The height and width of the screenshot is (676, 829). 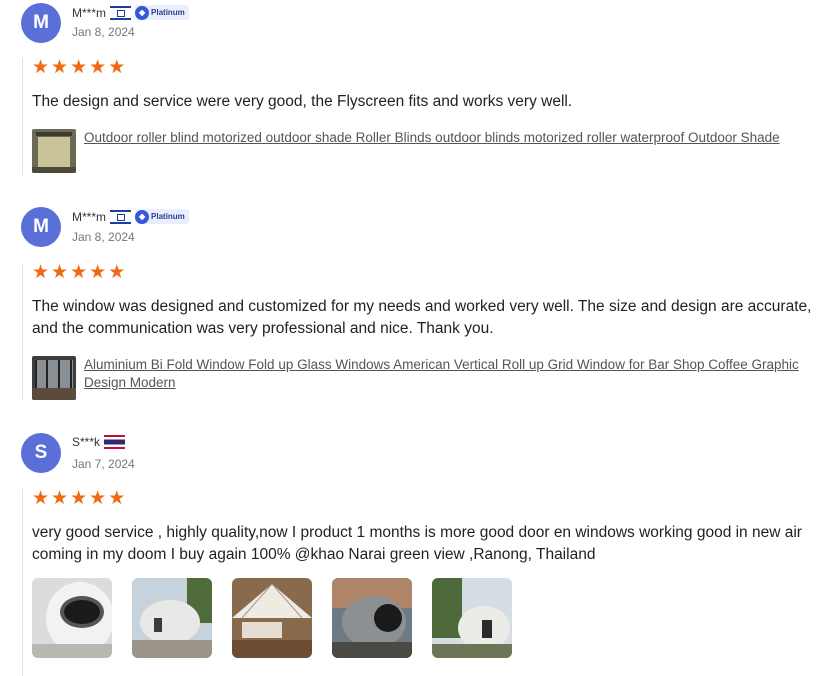 I want to click on reviewer-info: S***k, so click(x=99, y=442).